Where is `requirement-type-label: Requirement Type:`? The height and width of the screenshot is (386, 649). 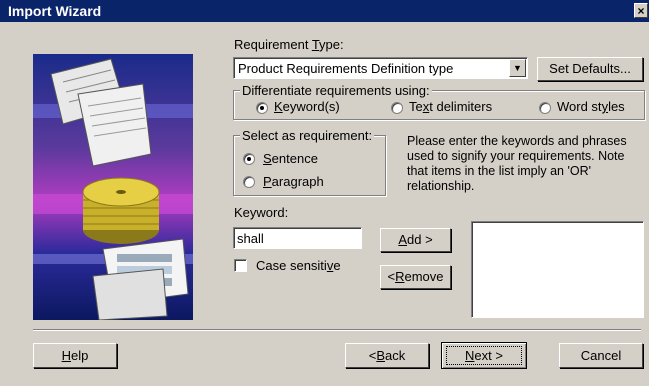
requirement-type-label: Requirement Type: is located at coordinates (289, 44).